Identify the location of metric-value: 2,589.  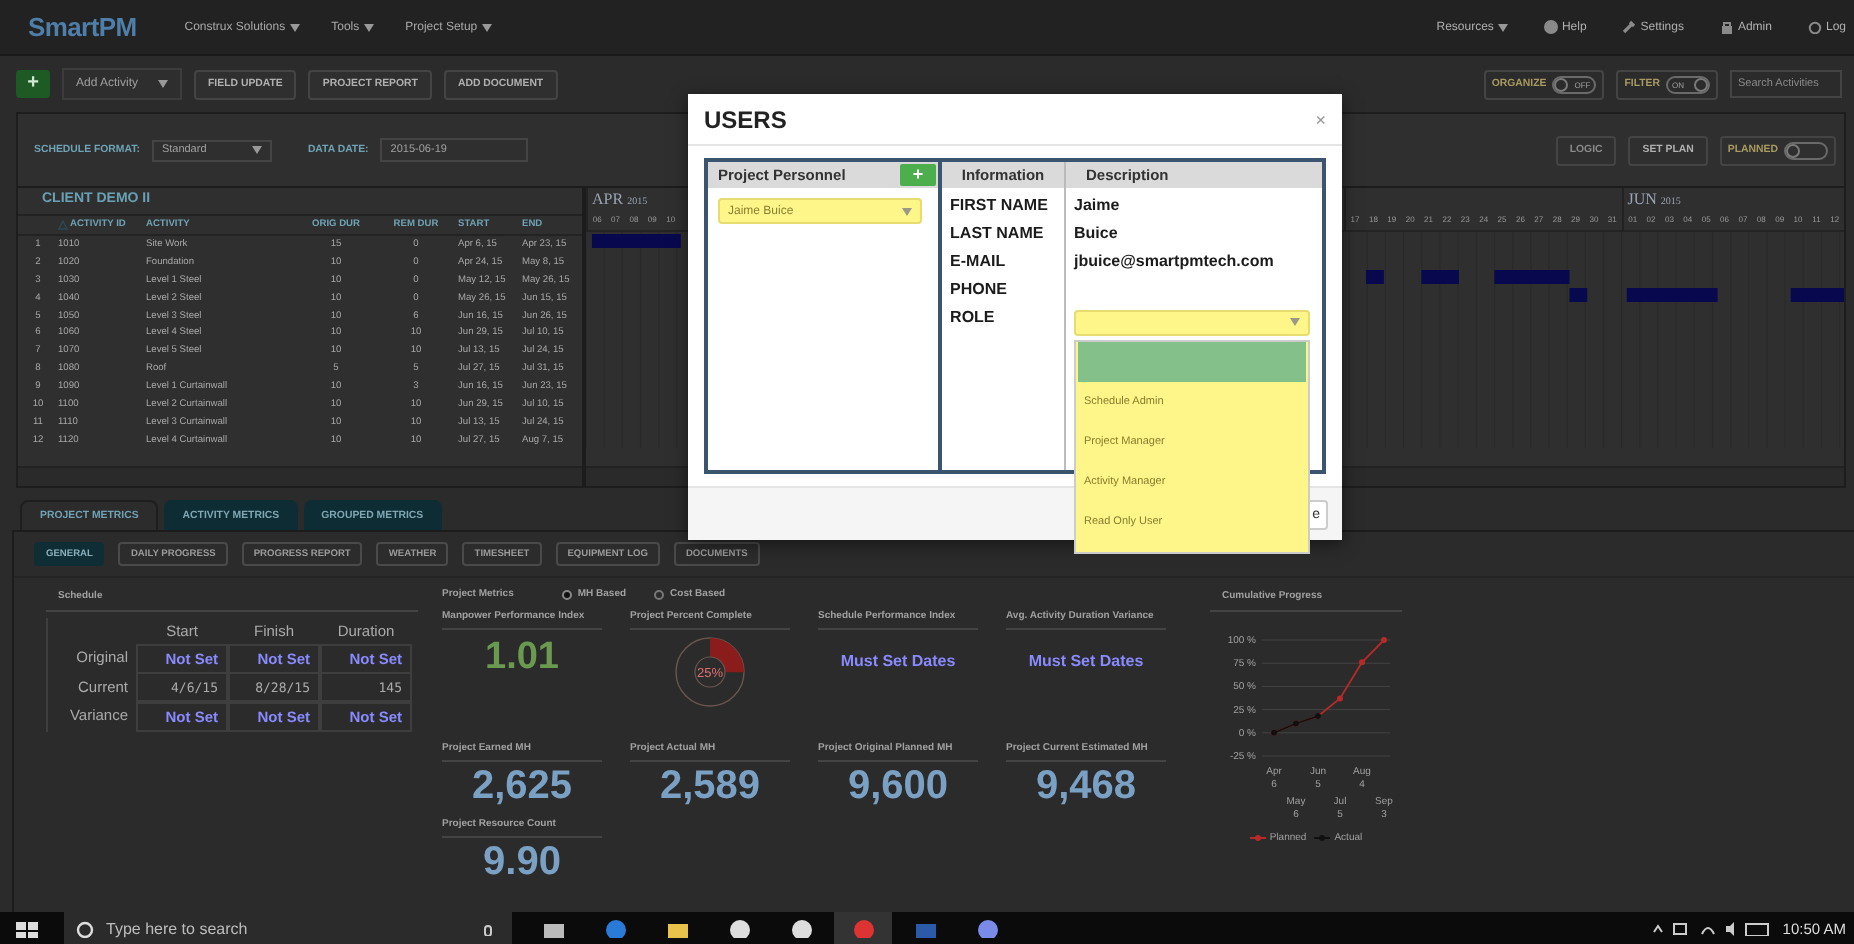
(710, 786).